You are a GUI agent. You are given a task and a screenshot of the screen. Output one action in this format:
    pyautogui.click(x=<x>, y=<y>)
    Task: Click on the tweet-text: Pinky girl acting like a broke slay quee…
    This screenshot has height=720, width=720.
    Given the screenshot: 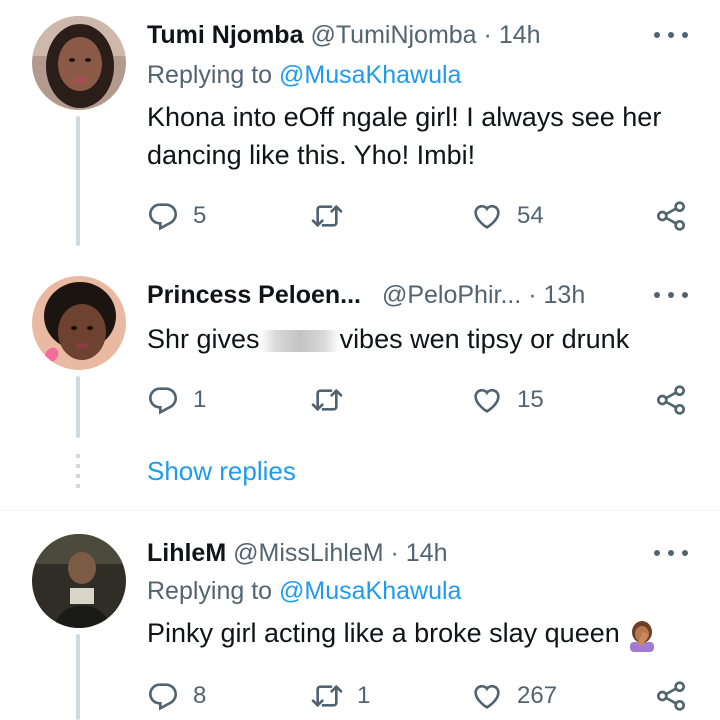 What is the action you would take?
    pyautogui.click(x=419, y=633)
    